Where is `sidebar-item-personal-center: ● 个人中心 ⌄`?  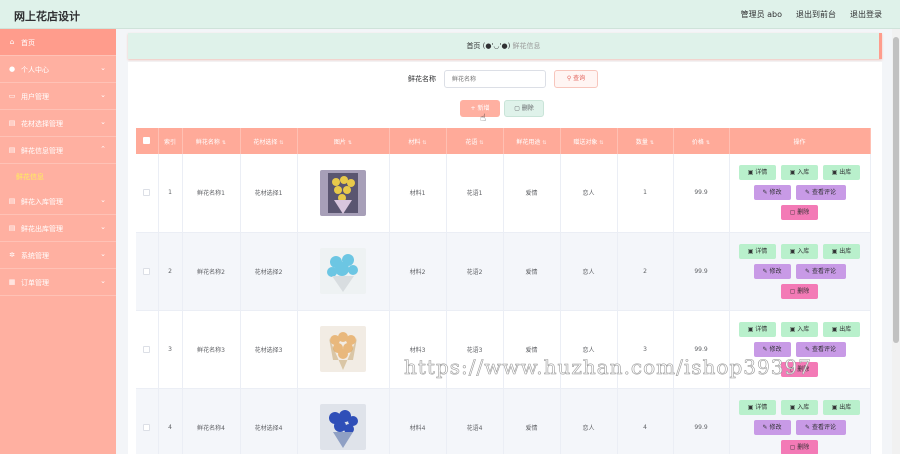
sidebar-item-personal-center: ● 个人中心 ⌄ is located at coordinates (58, 69).